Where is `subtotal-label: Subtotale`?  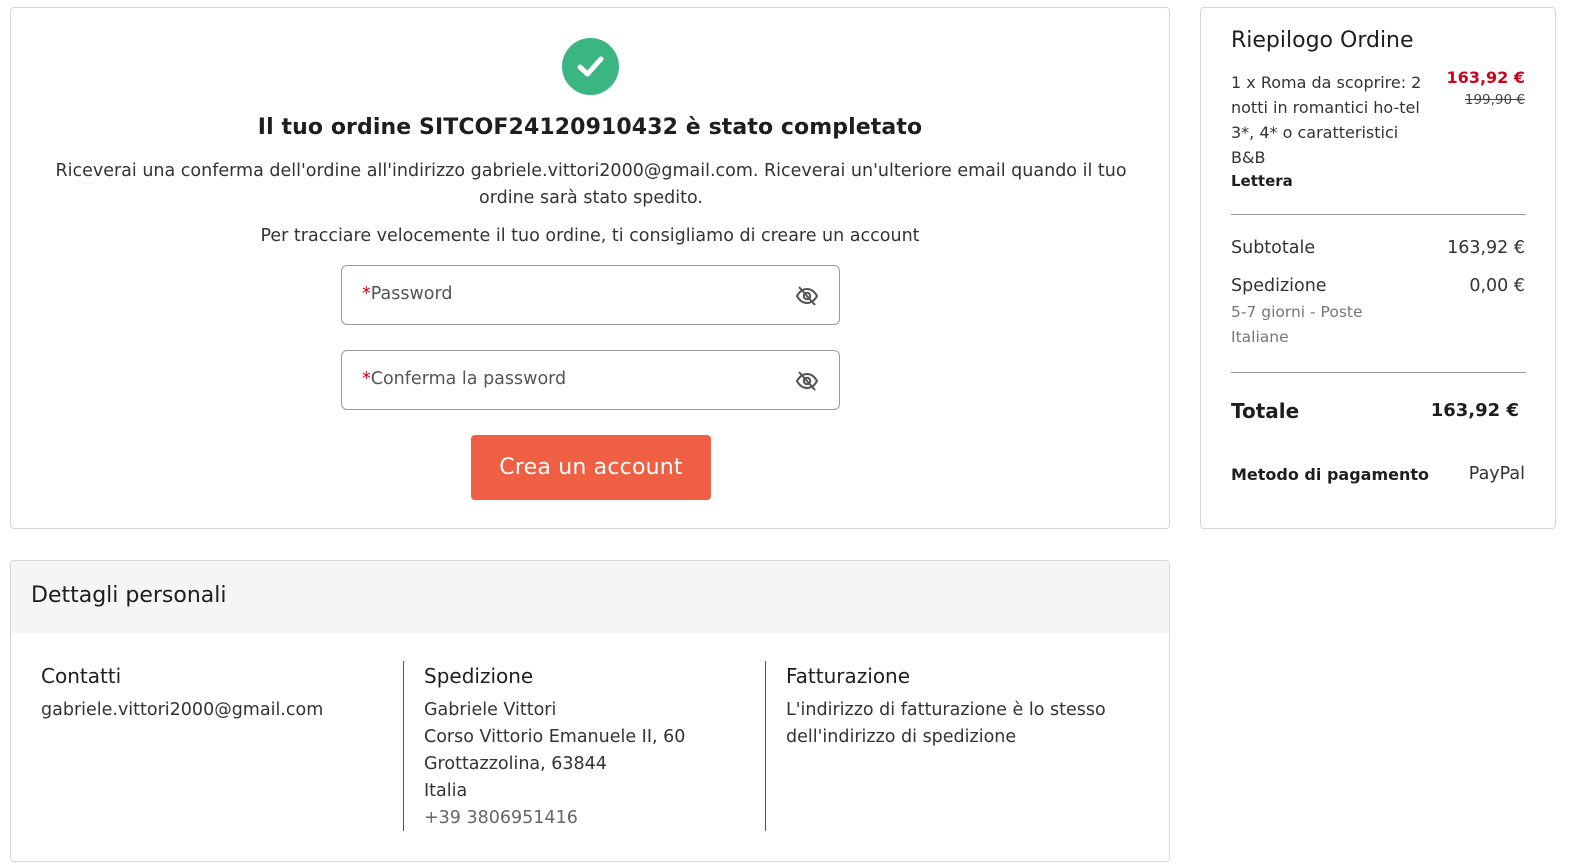
subtotal-label: Subtotale is located at coordinates (1273, 248).